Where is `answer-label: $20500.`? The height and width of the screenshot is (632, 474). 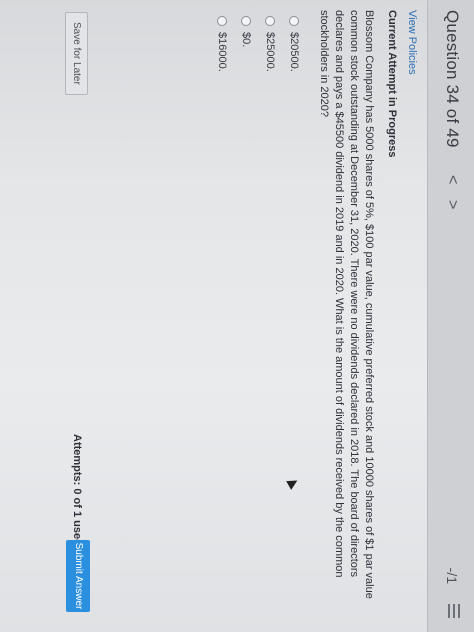 answer-label: $20500. is located at coordinates (294, 52).